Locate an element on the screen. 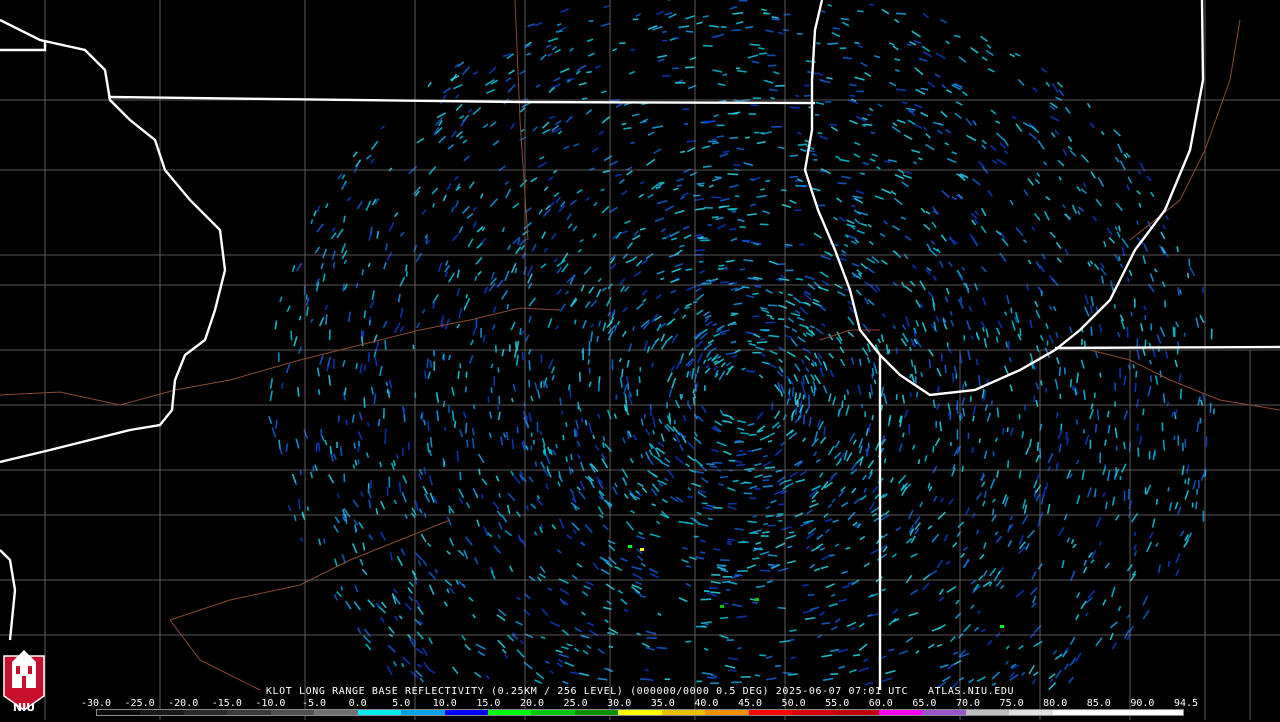 The image size is (1280, 722). scale-label: -30.0 is located at coordinates (96, 703).